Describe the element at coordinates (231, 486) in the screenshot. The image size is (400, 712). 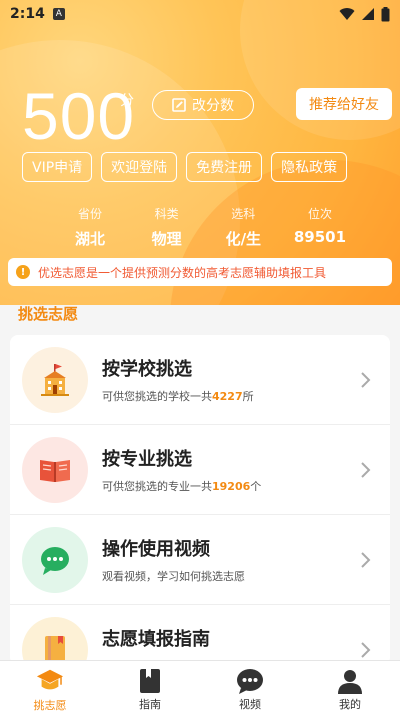
I see `major-count: 19206` at that location.